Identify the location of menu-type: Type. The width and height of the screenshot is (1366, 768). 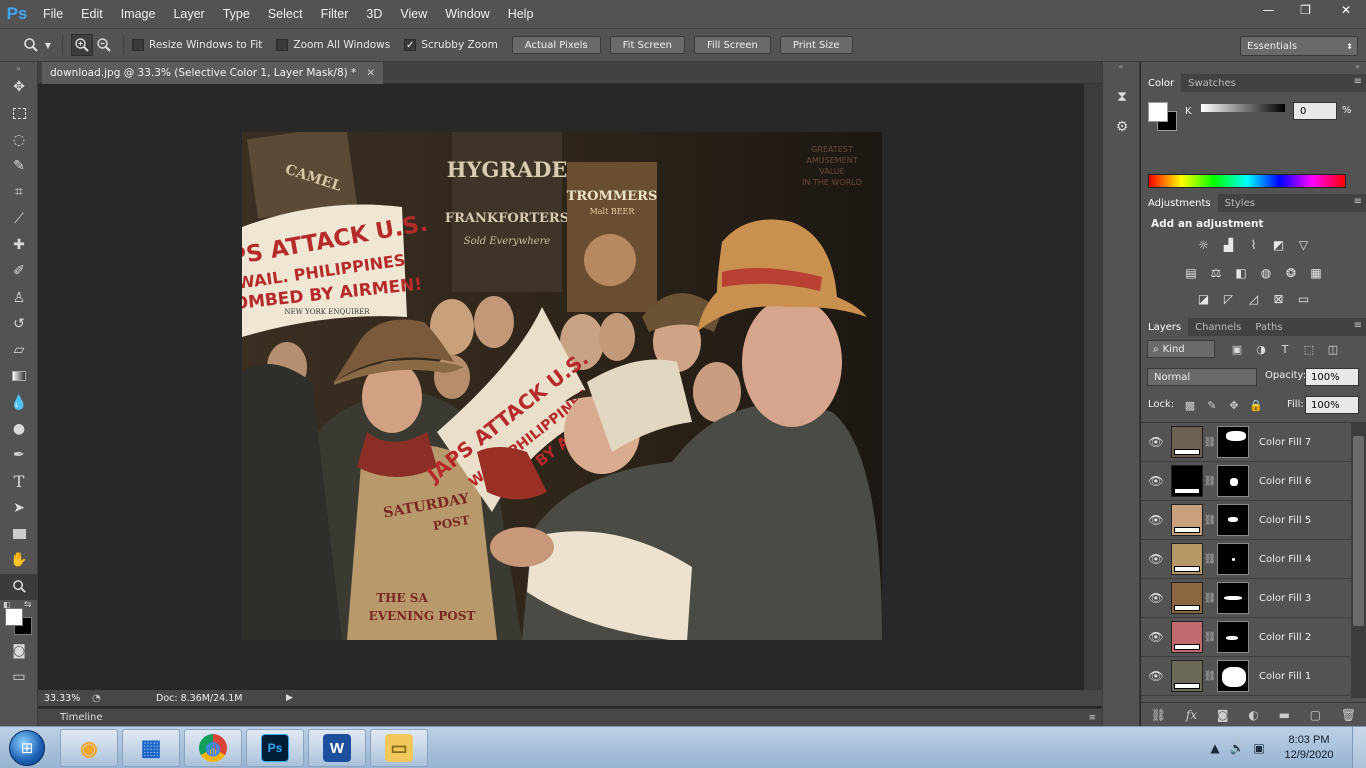
(236, 14).